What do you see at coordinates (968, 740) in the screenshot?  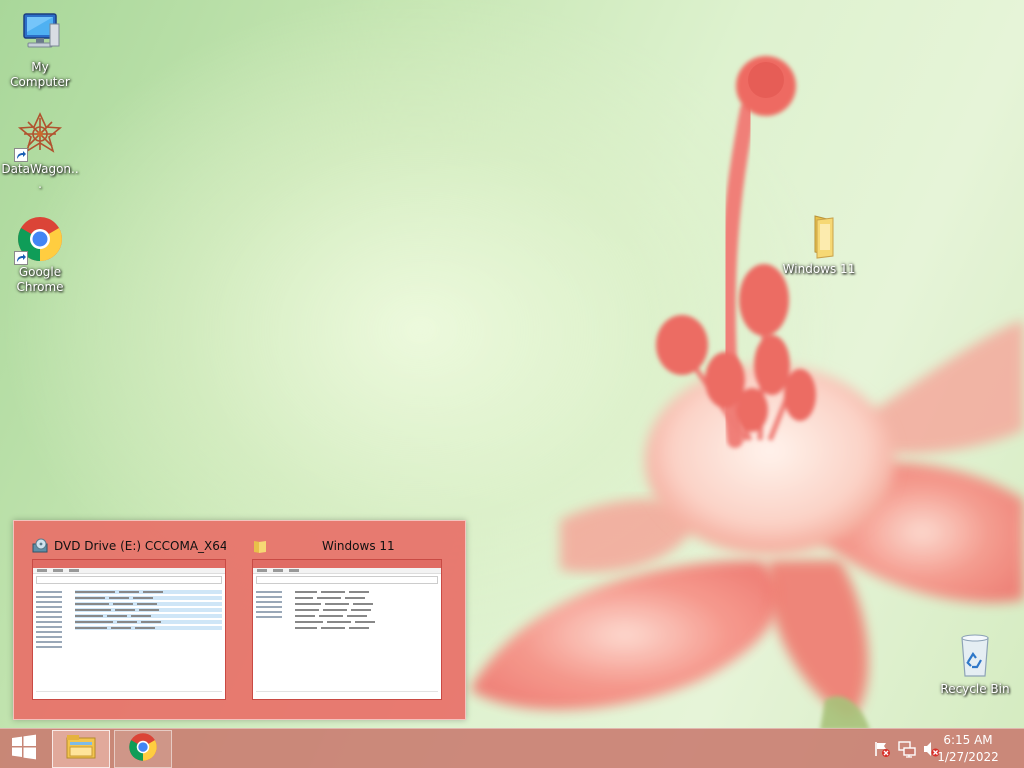 I see `clock-time: 6:15 AM` at bounding box center [968, 740].